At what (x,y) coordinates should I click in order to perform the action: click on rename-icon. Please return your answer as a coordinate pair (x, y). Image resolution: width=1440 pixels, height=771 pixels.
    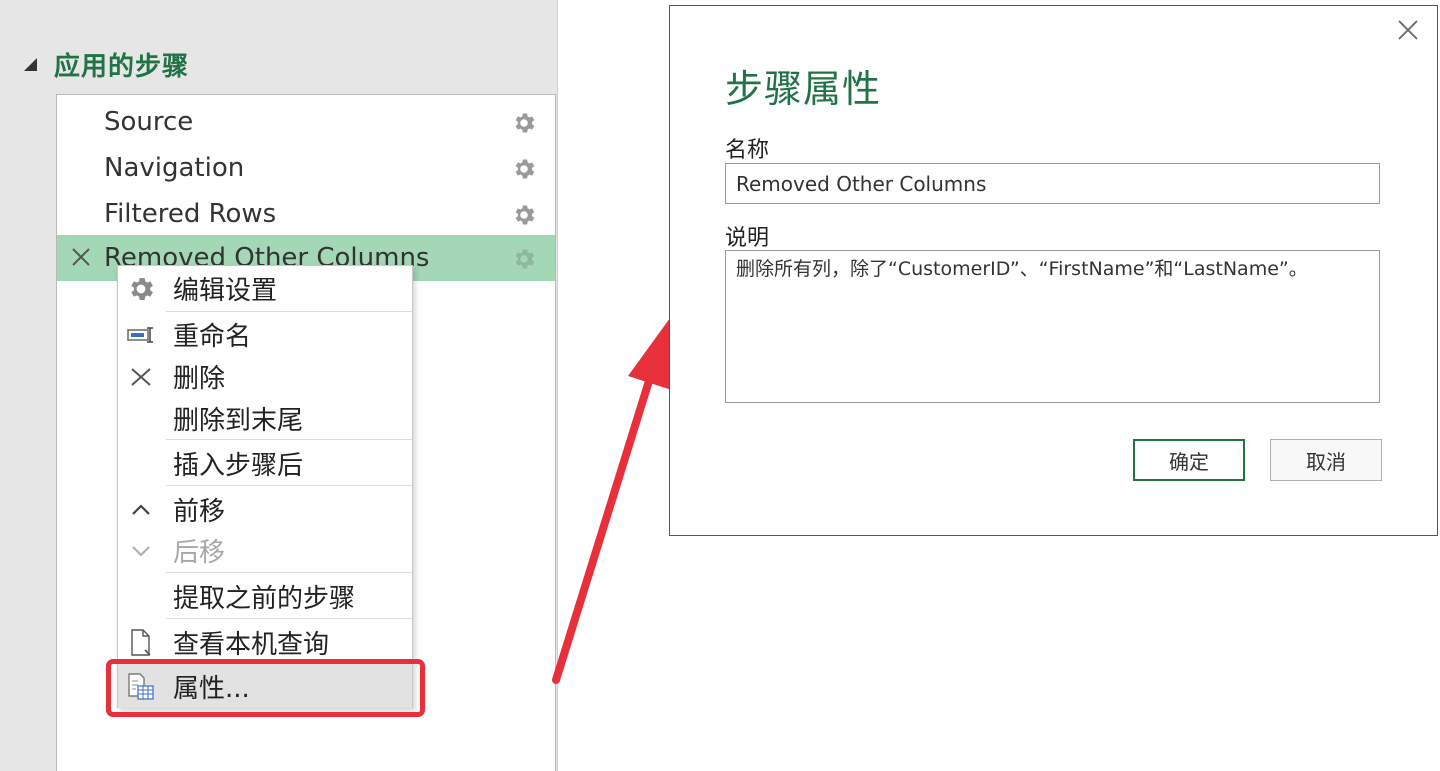
    Looking at the image, I should click on (140, 335).